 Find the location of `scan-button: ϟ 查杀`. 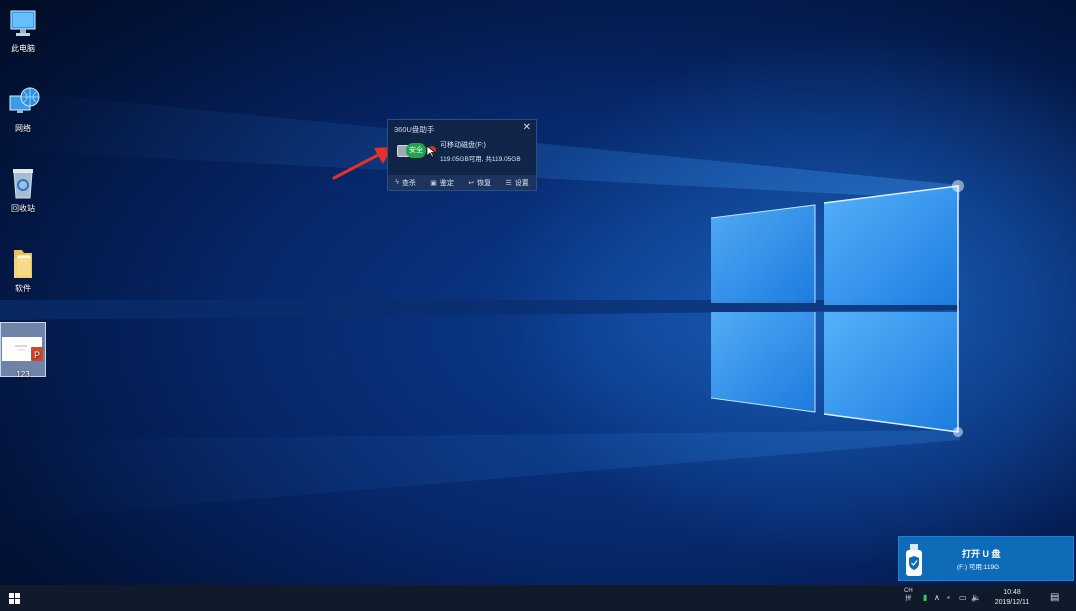

scan-button: ϟ 查杀 is located at coordinates (405, 183).